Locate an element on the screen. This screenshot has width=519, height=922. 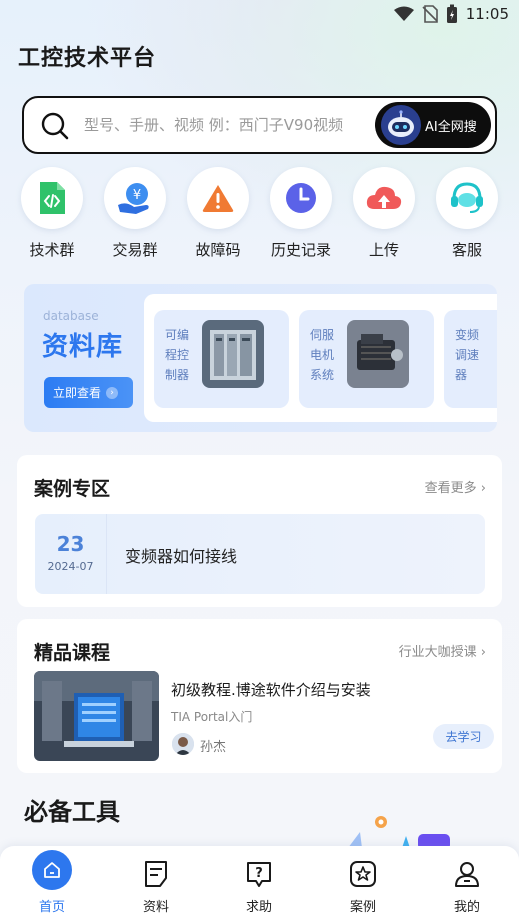
nav-materials: 资料 is located at coordinates (156, 880).